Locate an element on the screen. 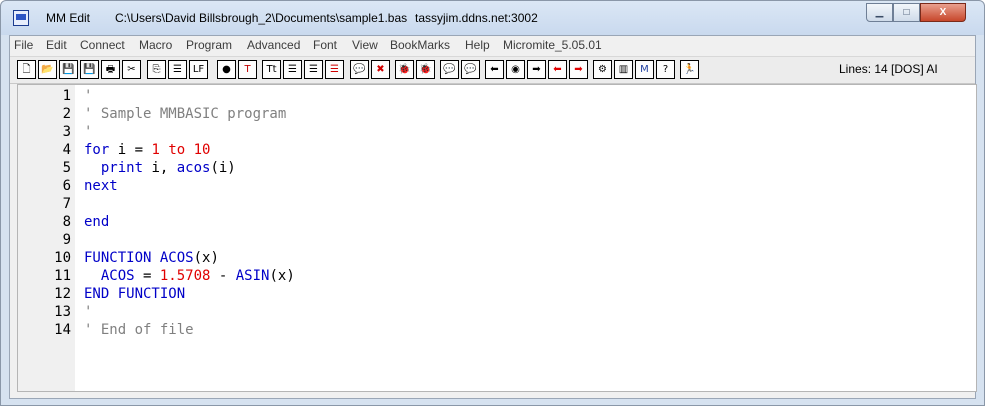  code-text: ' Sample MMBASIC program is located at coordinates (185, 114).